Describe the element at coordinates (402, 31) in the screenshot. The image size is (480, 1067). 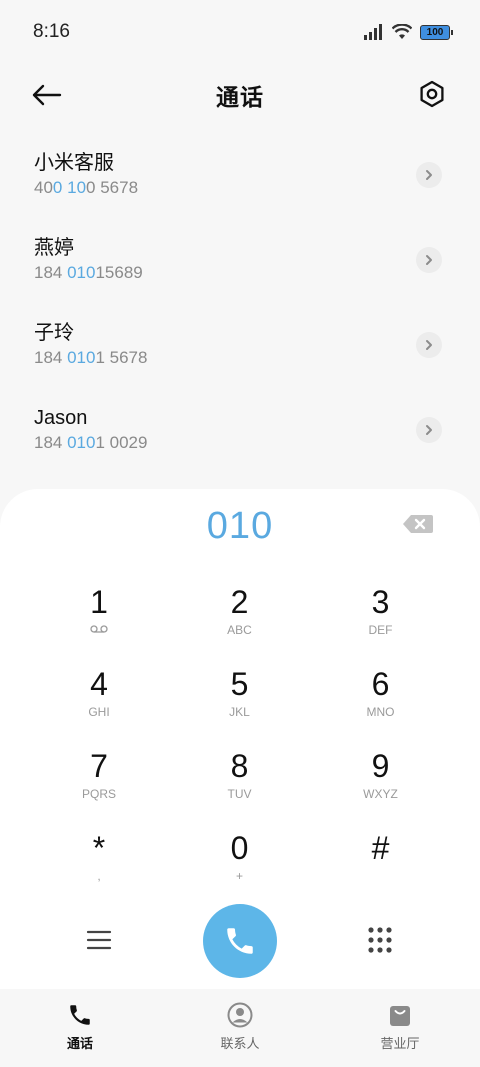
I see `wifi-icon` at that location.